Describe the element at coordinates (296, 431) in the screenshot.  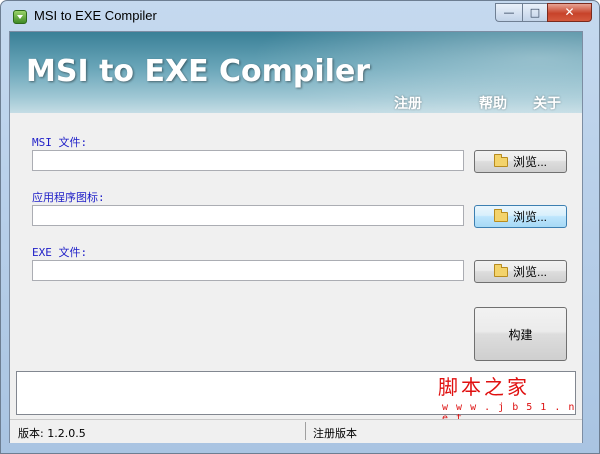
I see `status-bar: 版本: 1.2.0.5 注册版本` at that location.